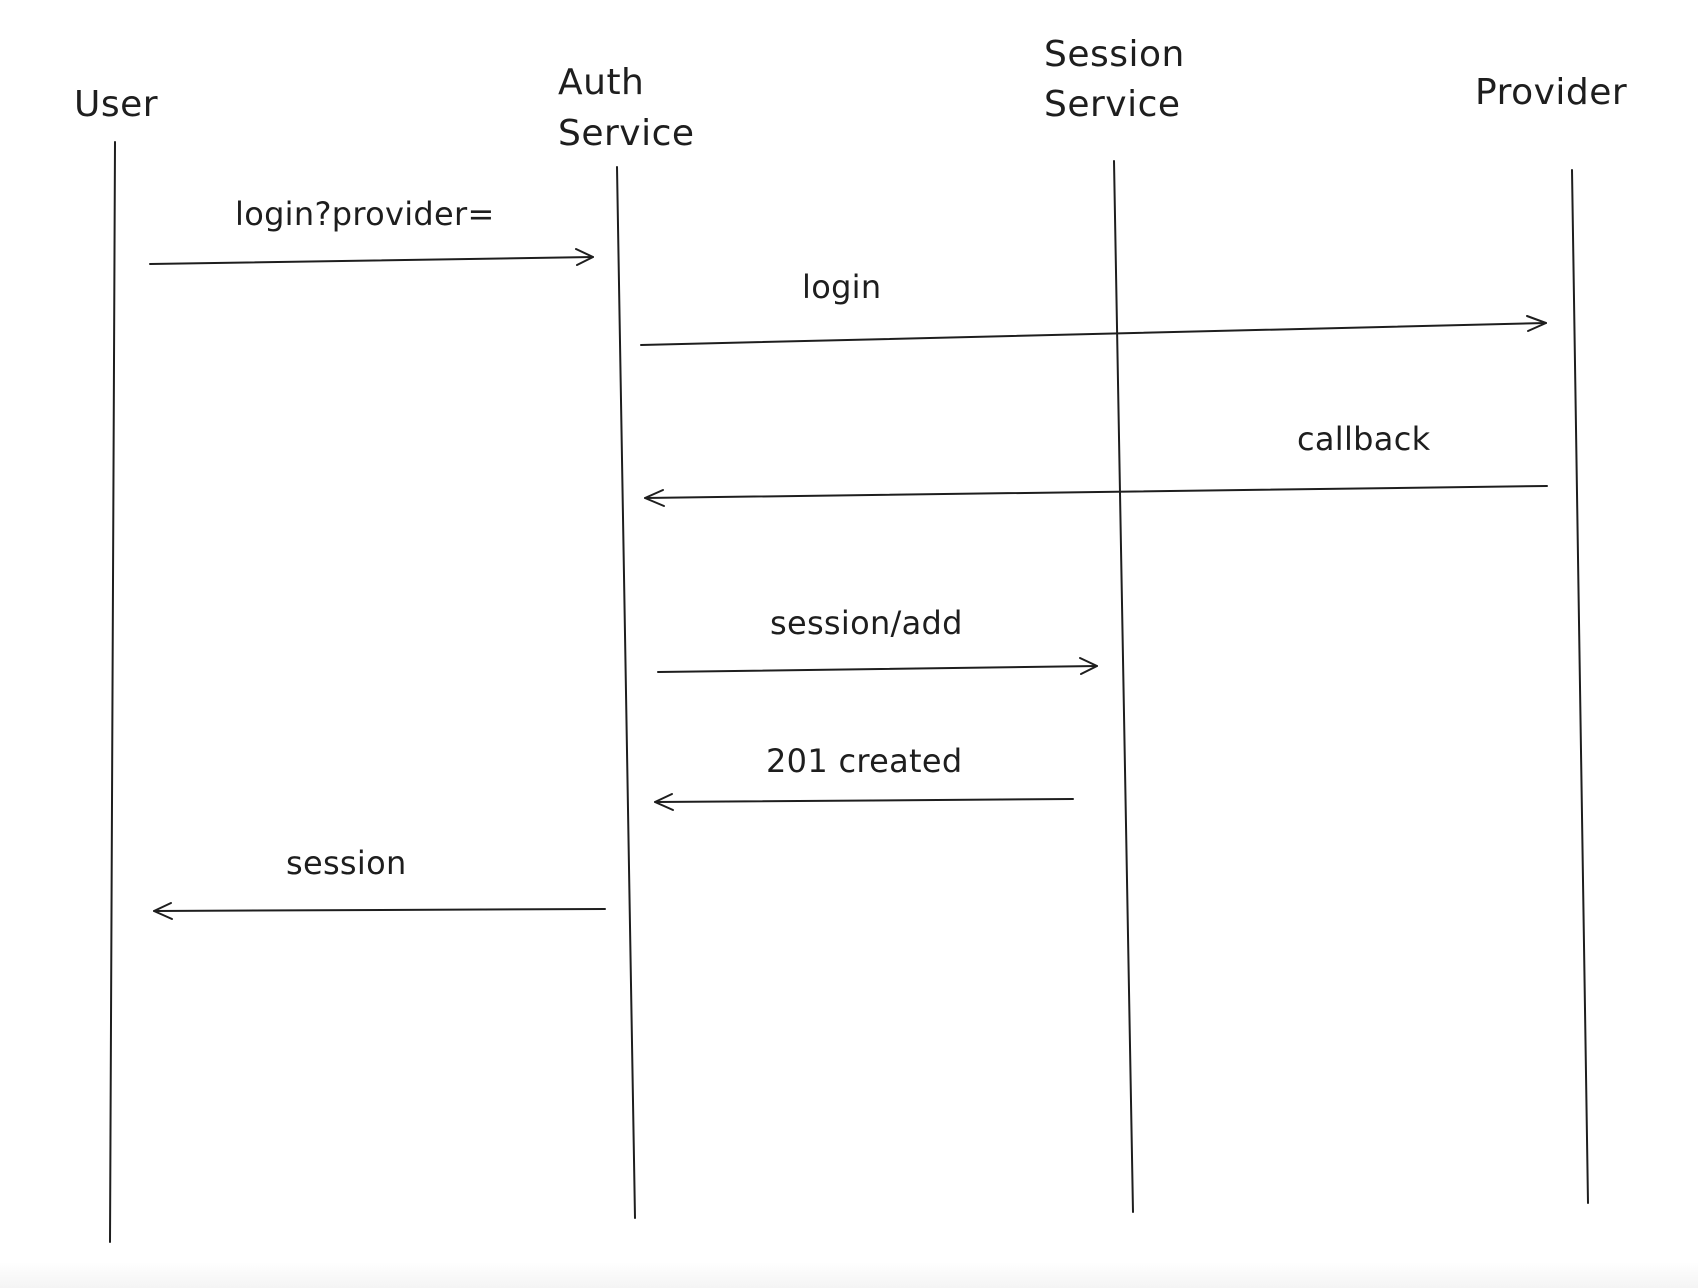 The height and width of the screenshot is (1288, 1698). What do you see at coordinates (1112, 104) in the screenshot?
I see `actor-label-session-line2: Service` at bounding box center [1112, 104].